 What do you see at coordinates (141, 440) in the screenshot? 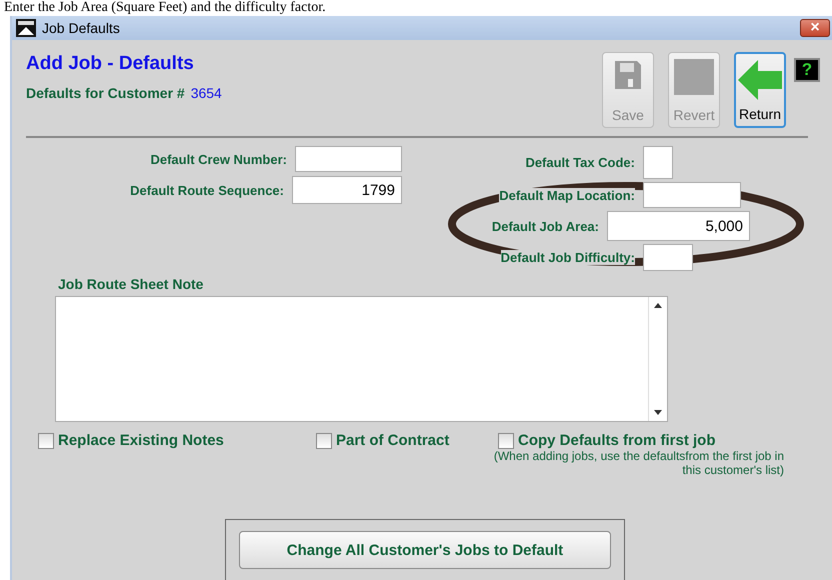
I see `checkbox-label: Replace Existing Notes` at bounding box center [141, 440].